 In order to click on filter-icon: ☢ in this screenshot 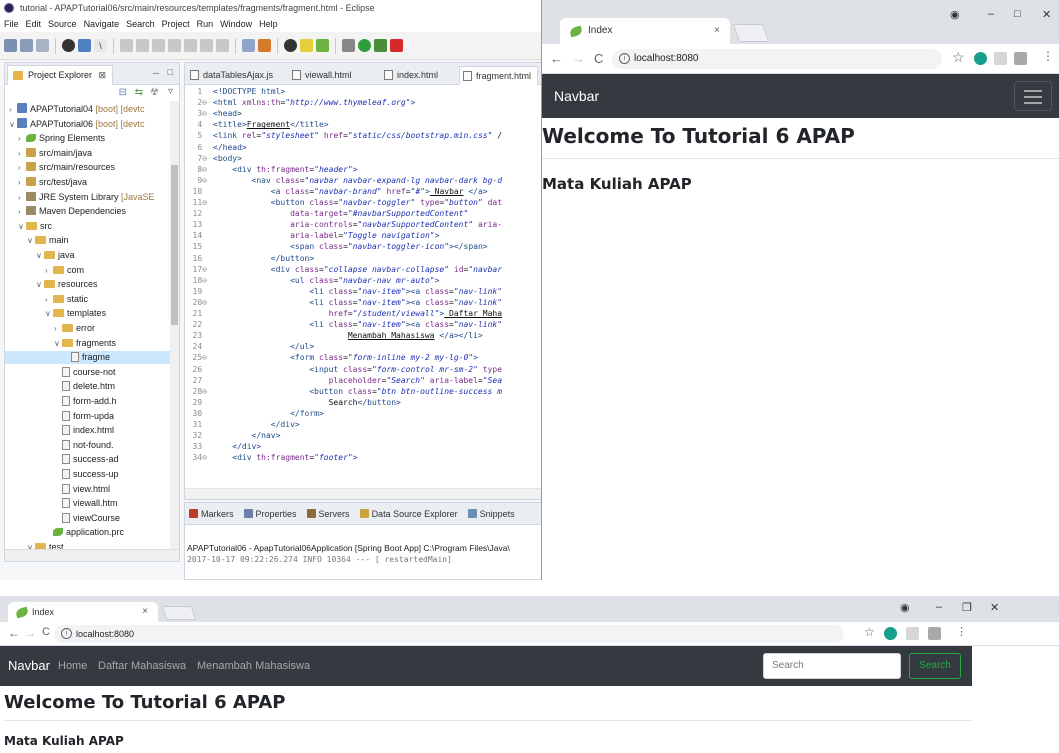, I will do `click(154, 92)`.